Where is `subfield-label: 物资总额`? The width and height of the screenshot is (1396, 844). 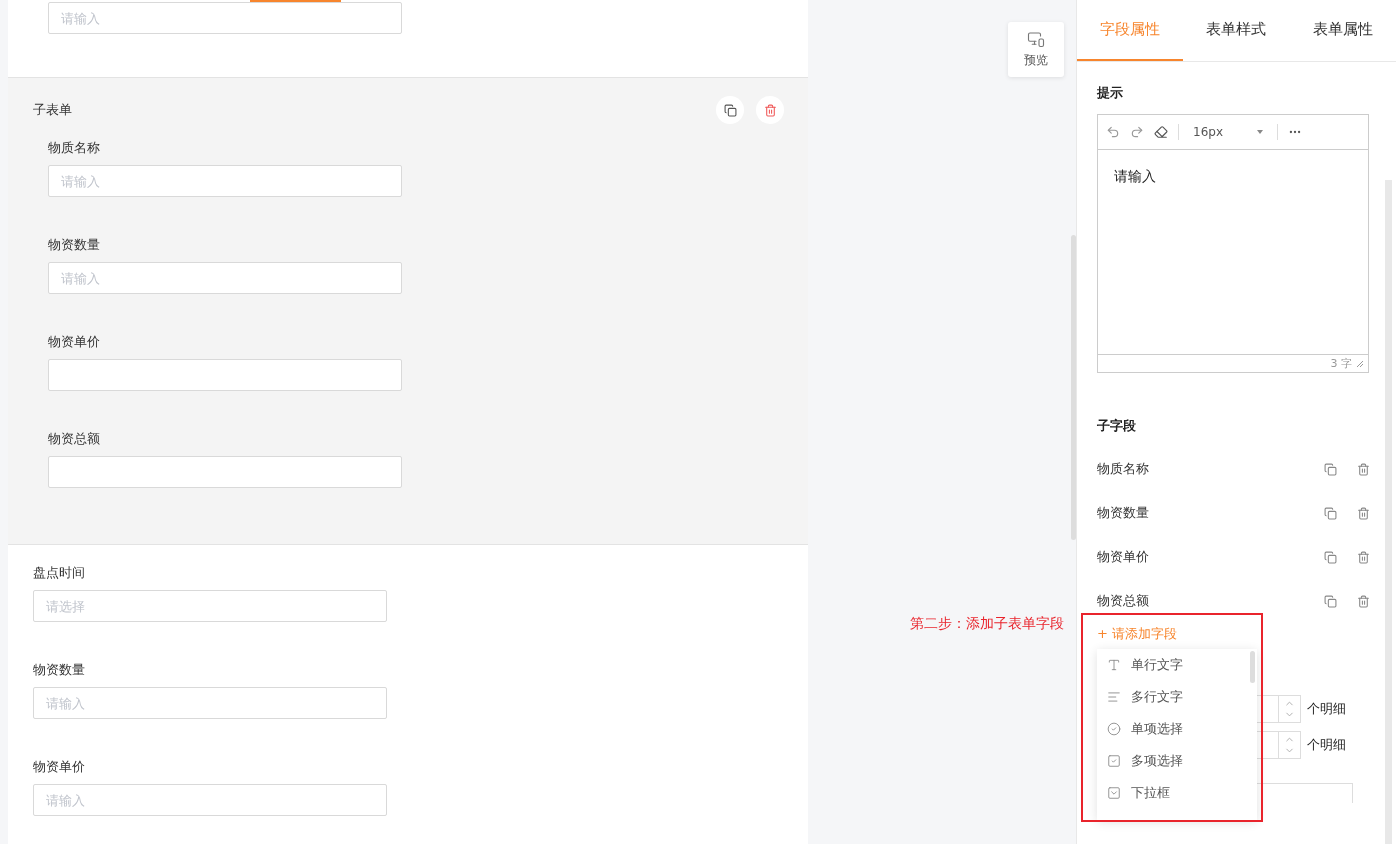 subfield-label: 物资总额 is located at coordinates (1123, 601).